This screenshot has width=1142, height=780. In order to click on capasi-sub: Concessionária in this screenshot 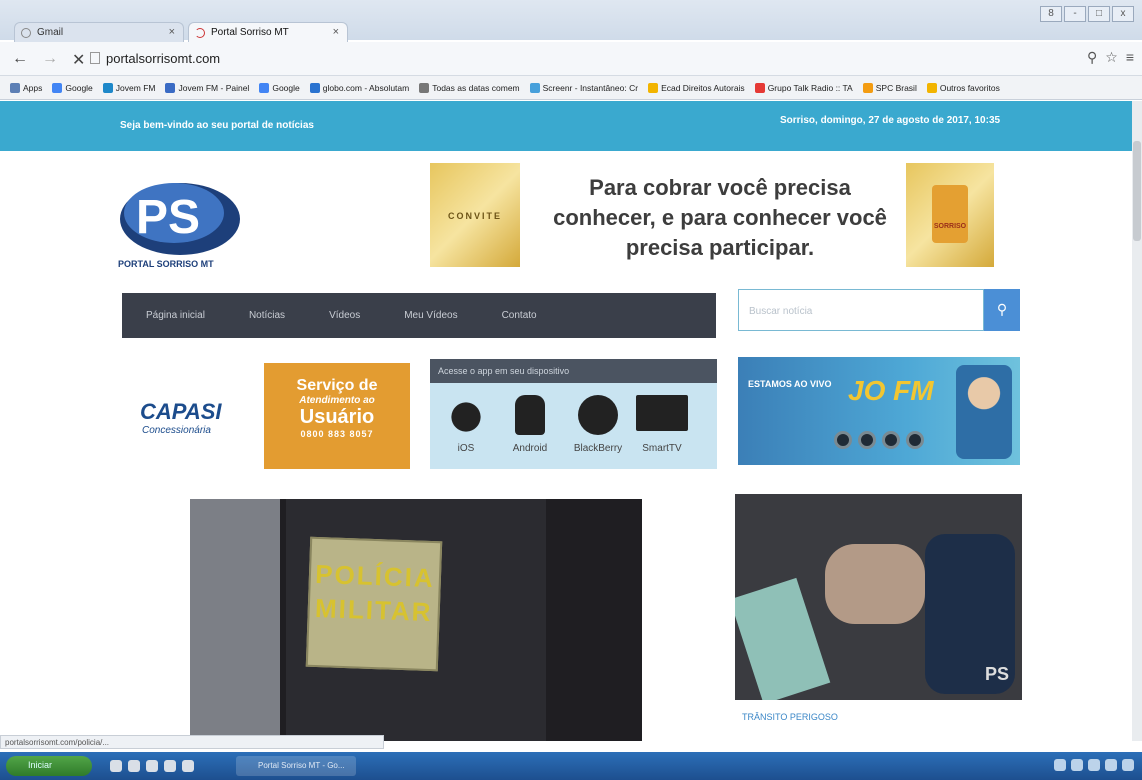, I will do `click(176, 430)`.